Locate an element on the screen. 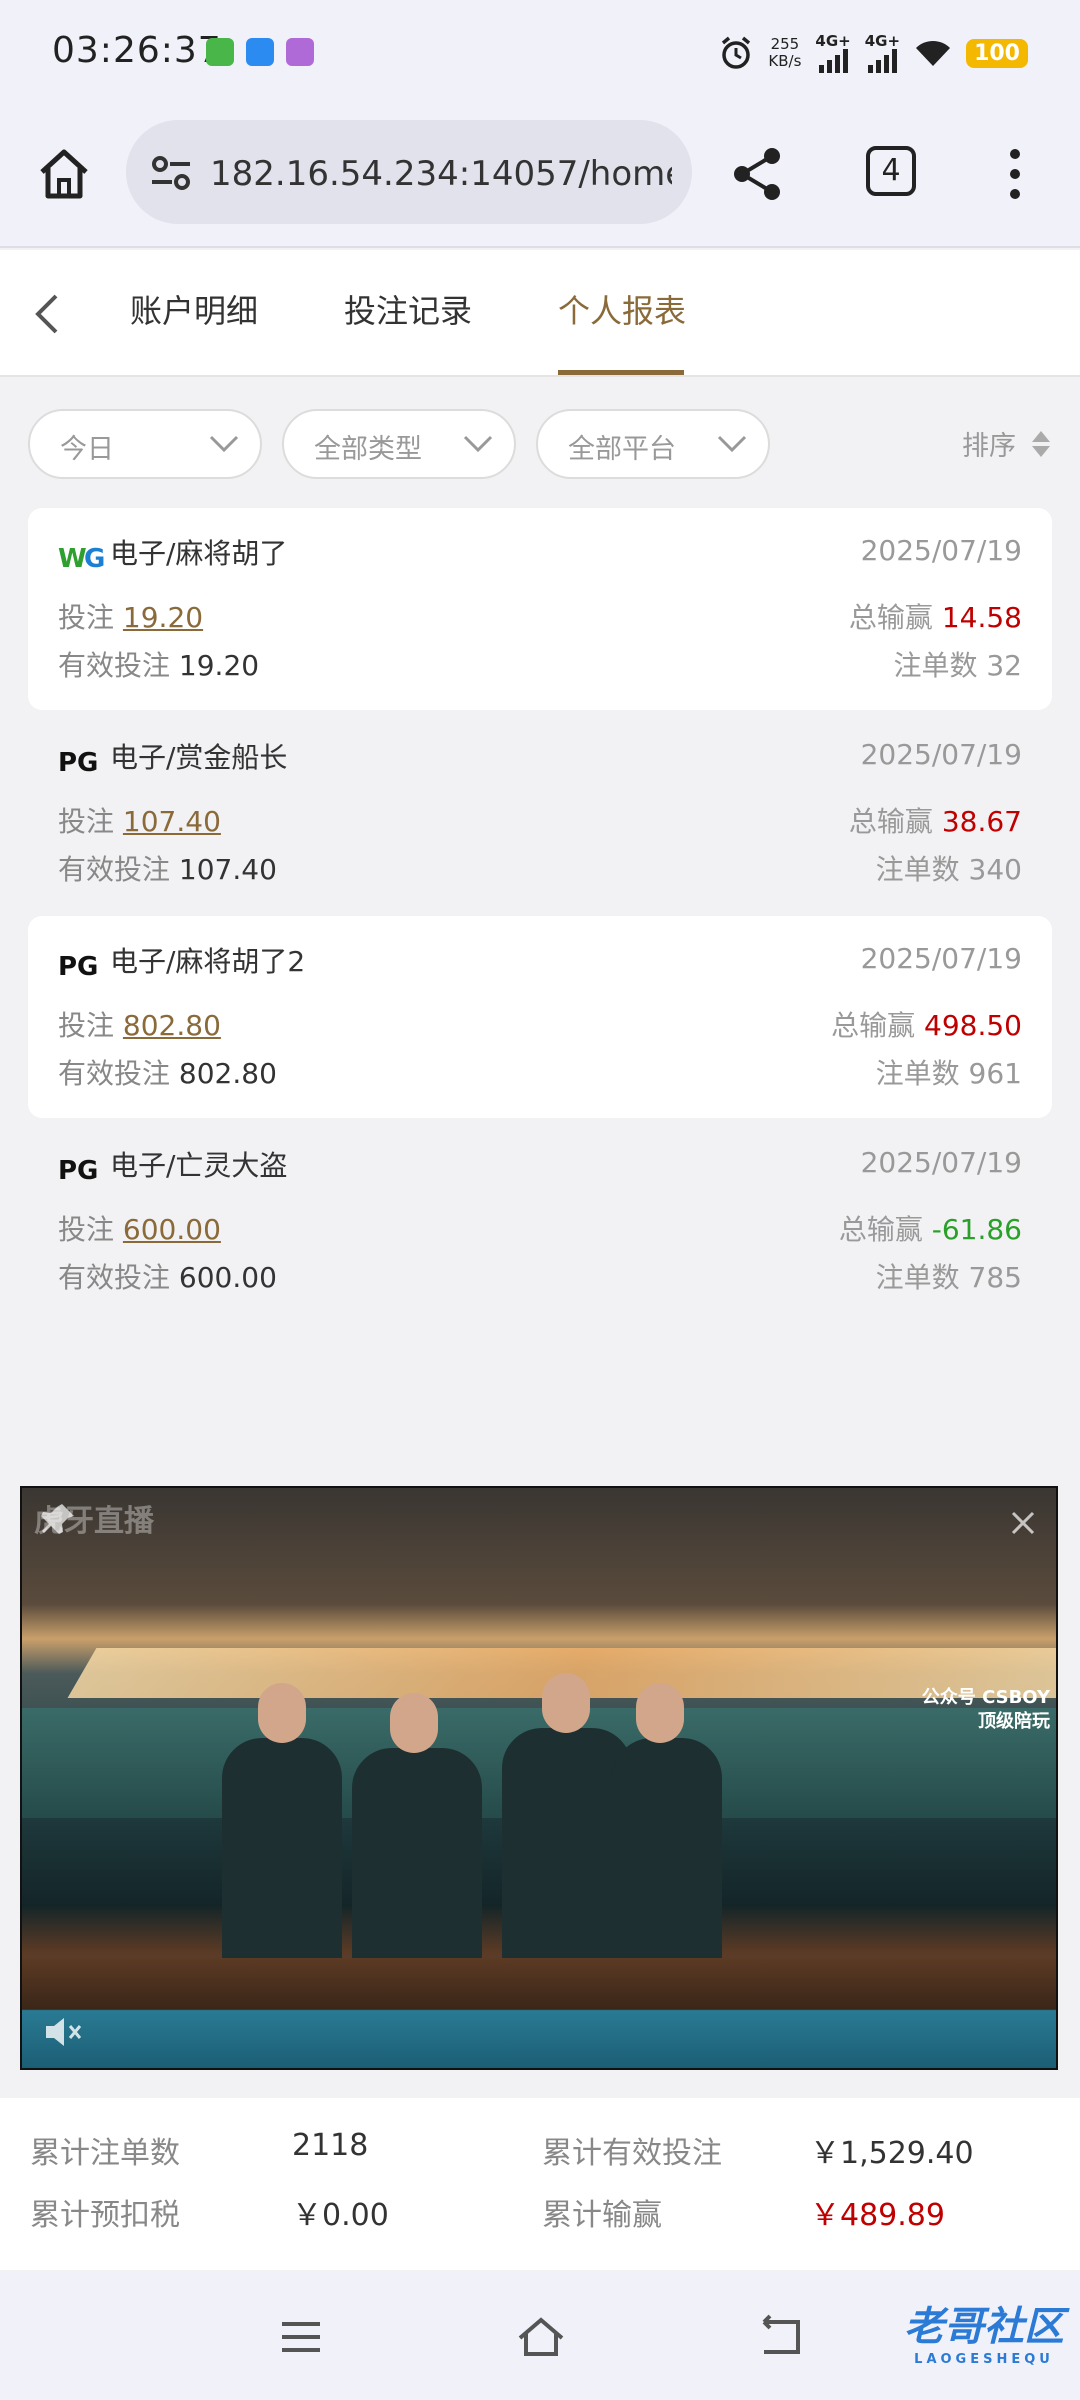 The image size is (1080, 2400). record-title: 电子/赏金船长 is located at coordinates (199, 757).